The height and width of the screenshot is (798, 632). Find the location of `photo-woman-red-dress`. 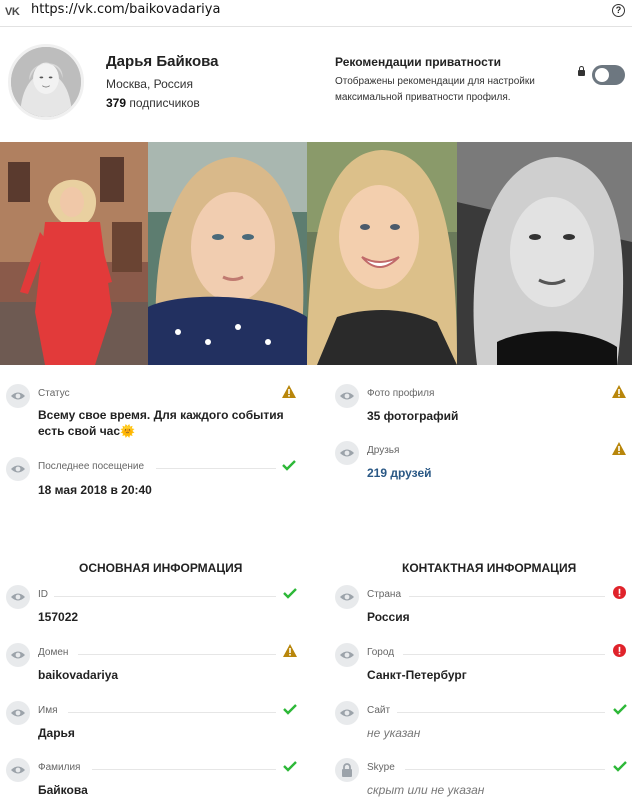

photo-woman-red-dress is located at coordinates (74, 253).